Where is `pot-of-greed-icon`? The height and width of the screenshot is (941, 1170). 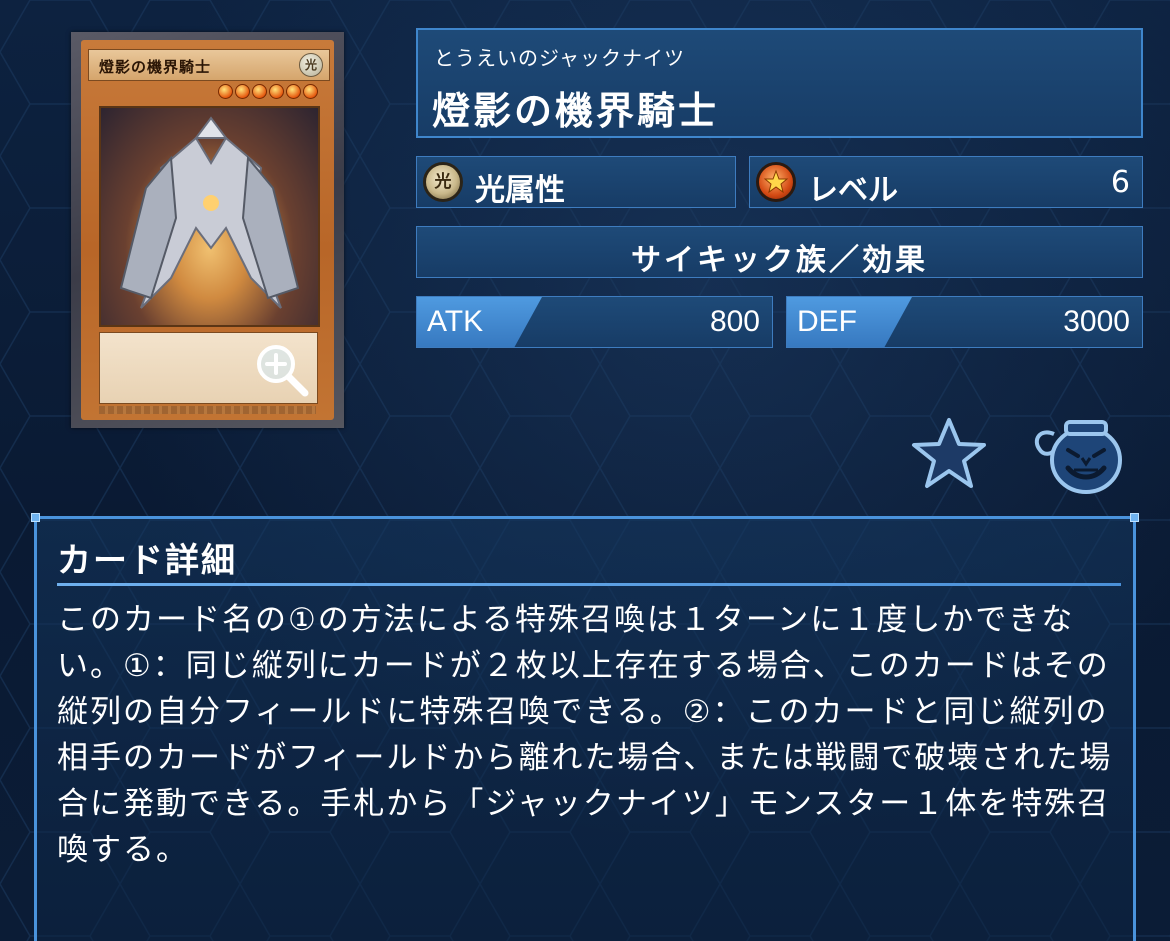
pot-of-greed-icon is located at coordinates (1078, 453).